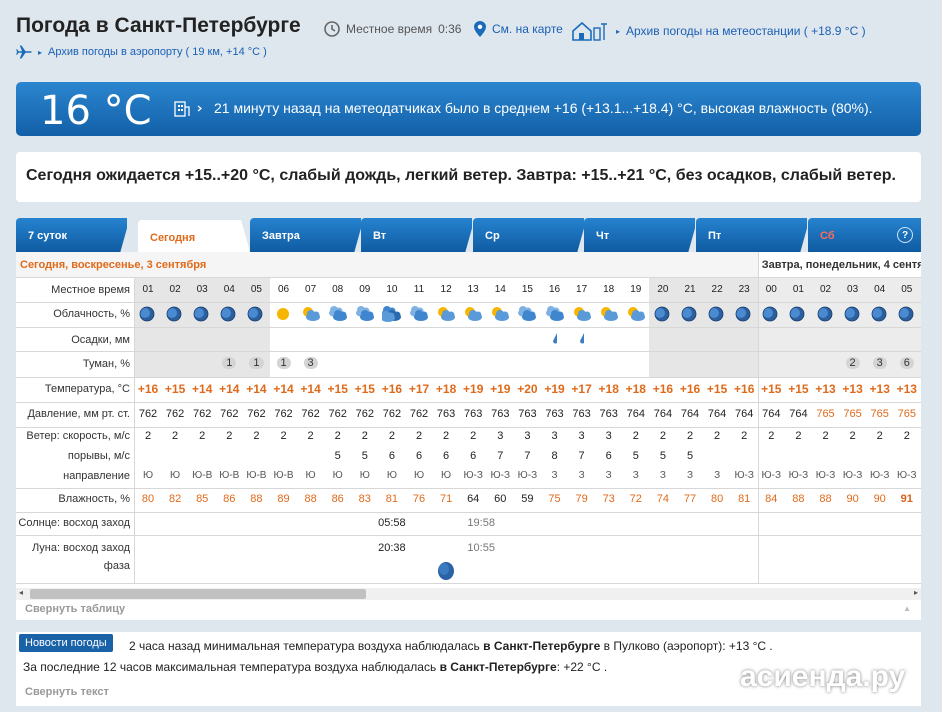 The height and width of the screenshot is (712, 942). I want to click on humidity-value: 73, so click(608, 499).